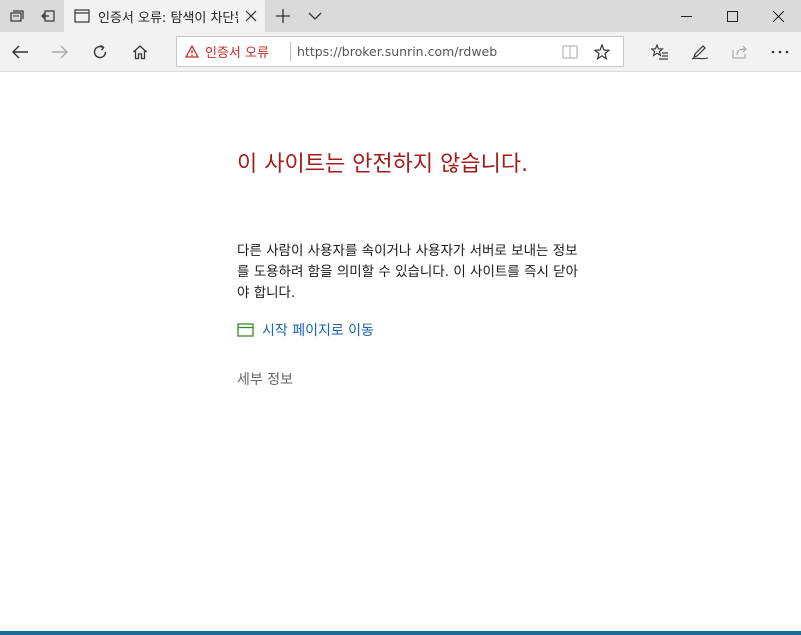 This screenshot has width=801, height=635. I want to click on star-icon, so click(602, 51).